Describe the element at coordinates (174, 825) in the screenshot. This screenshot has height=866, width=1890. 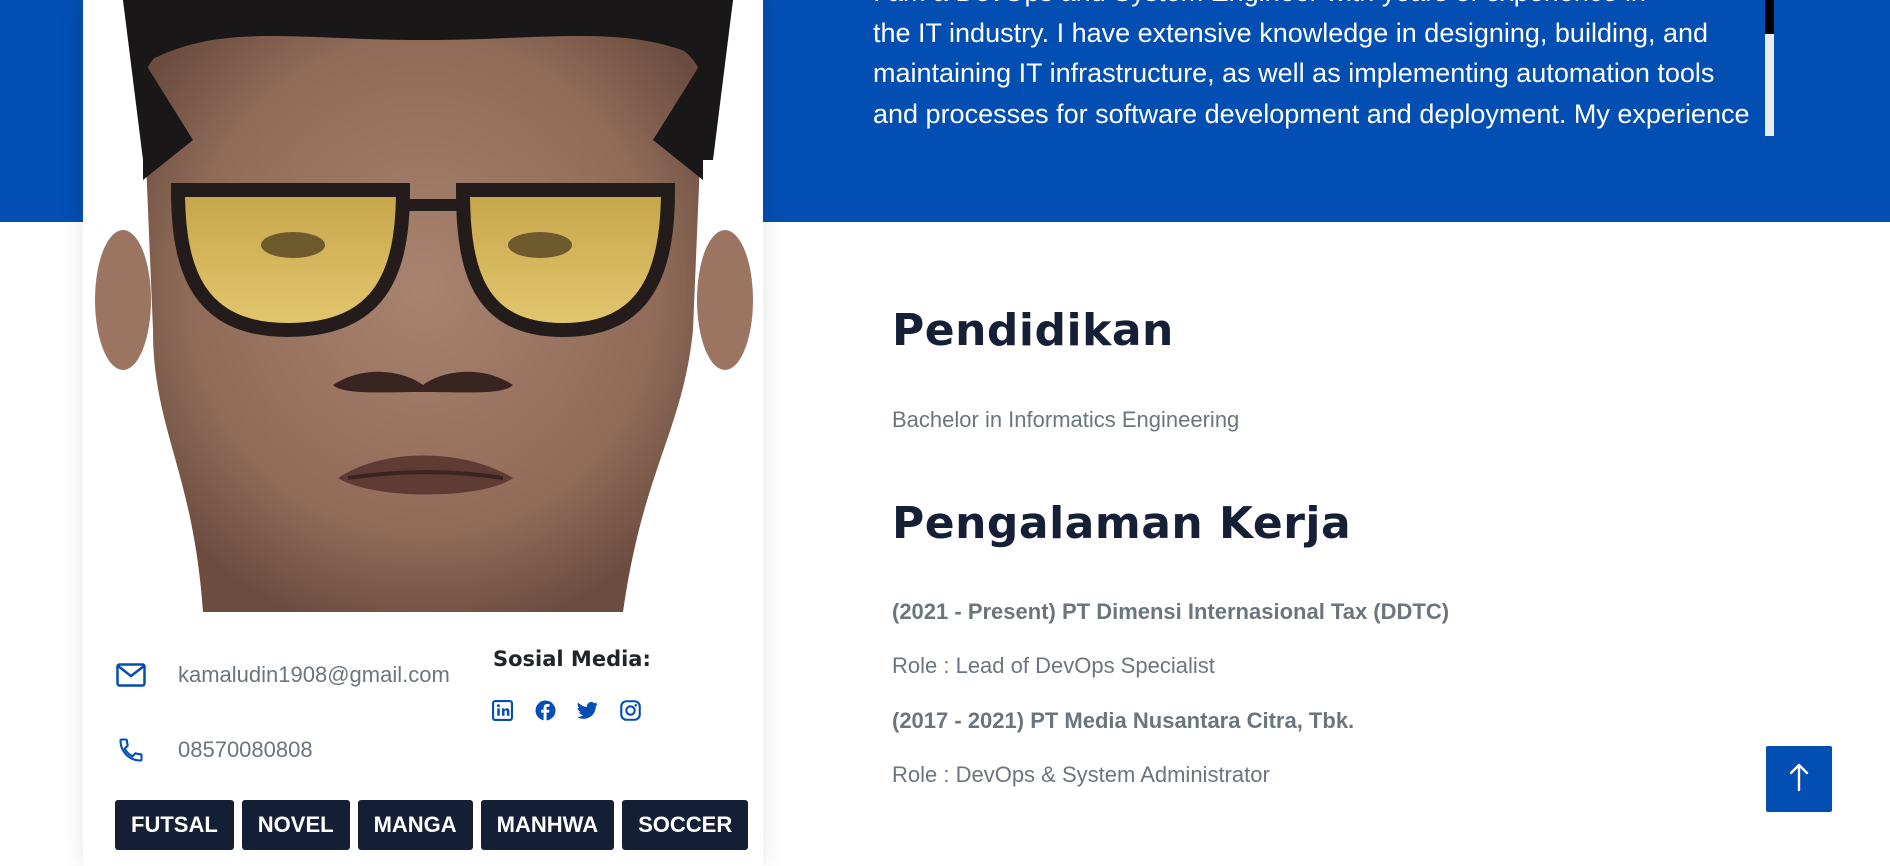
I see `hobby-tag: FUTSAL` at that location.